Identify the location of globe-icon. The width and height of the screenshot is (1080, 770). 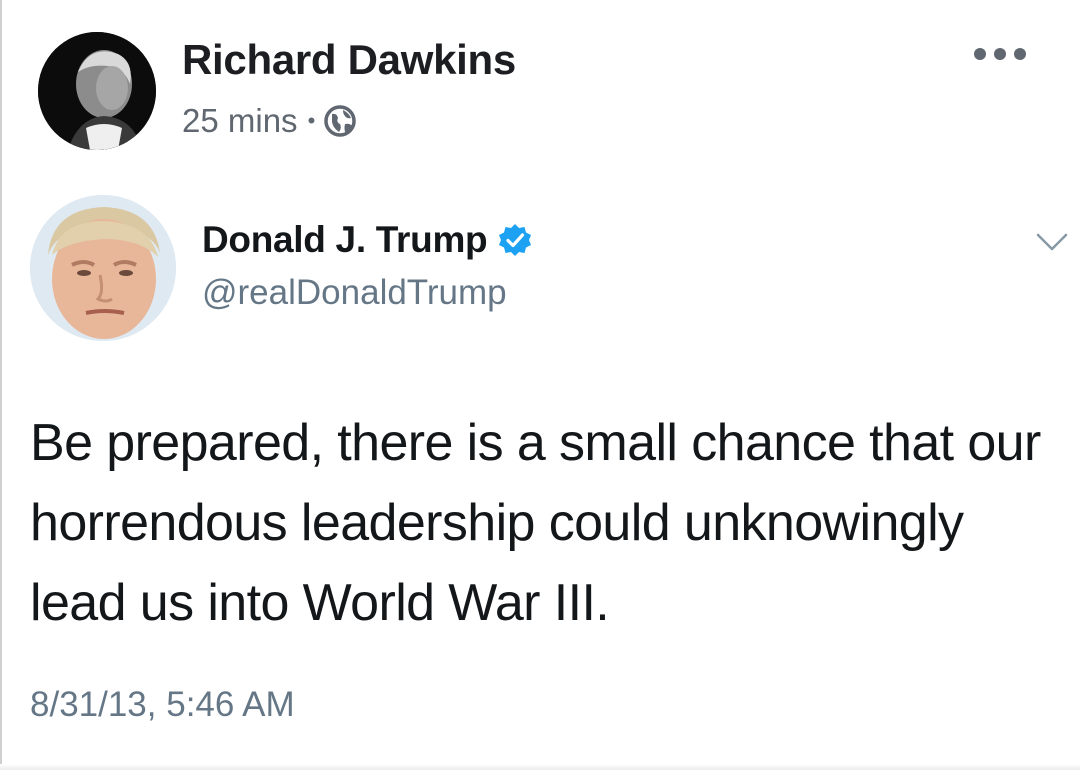
(340, 121).